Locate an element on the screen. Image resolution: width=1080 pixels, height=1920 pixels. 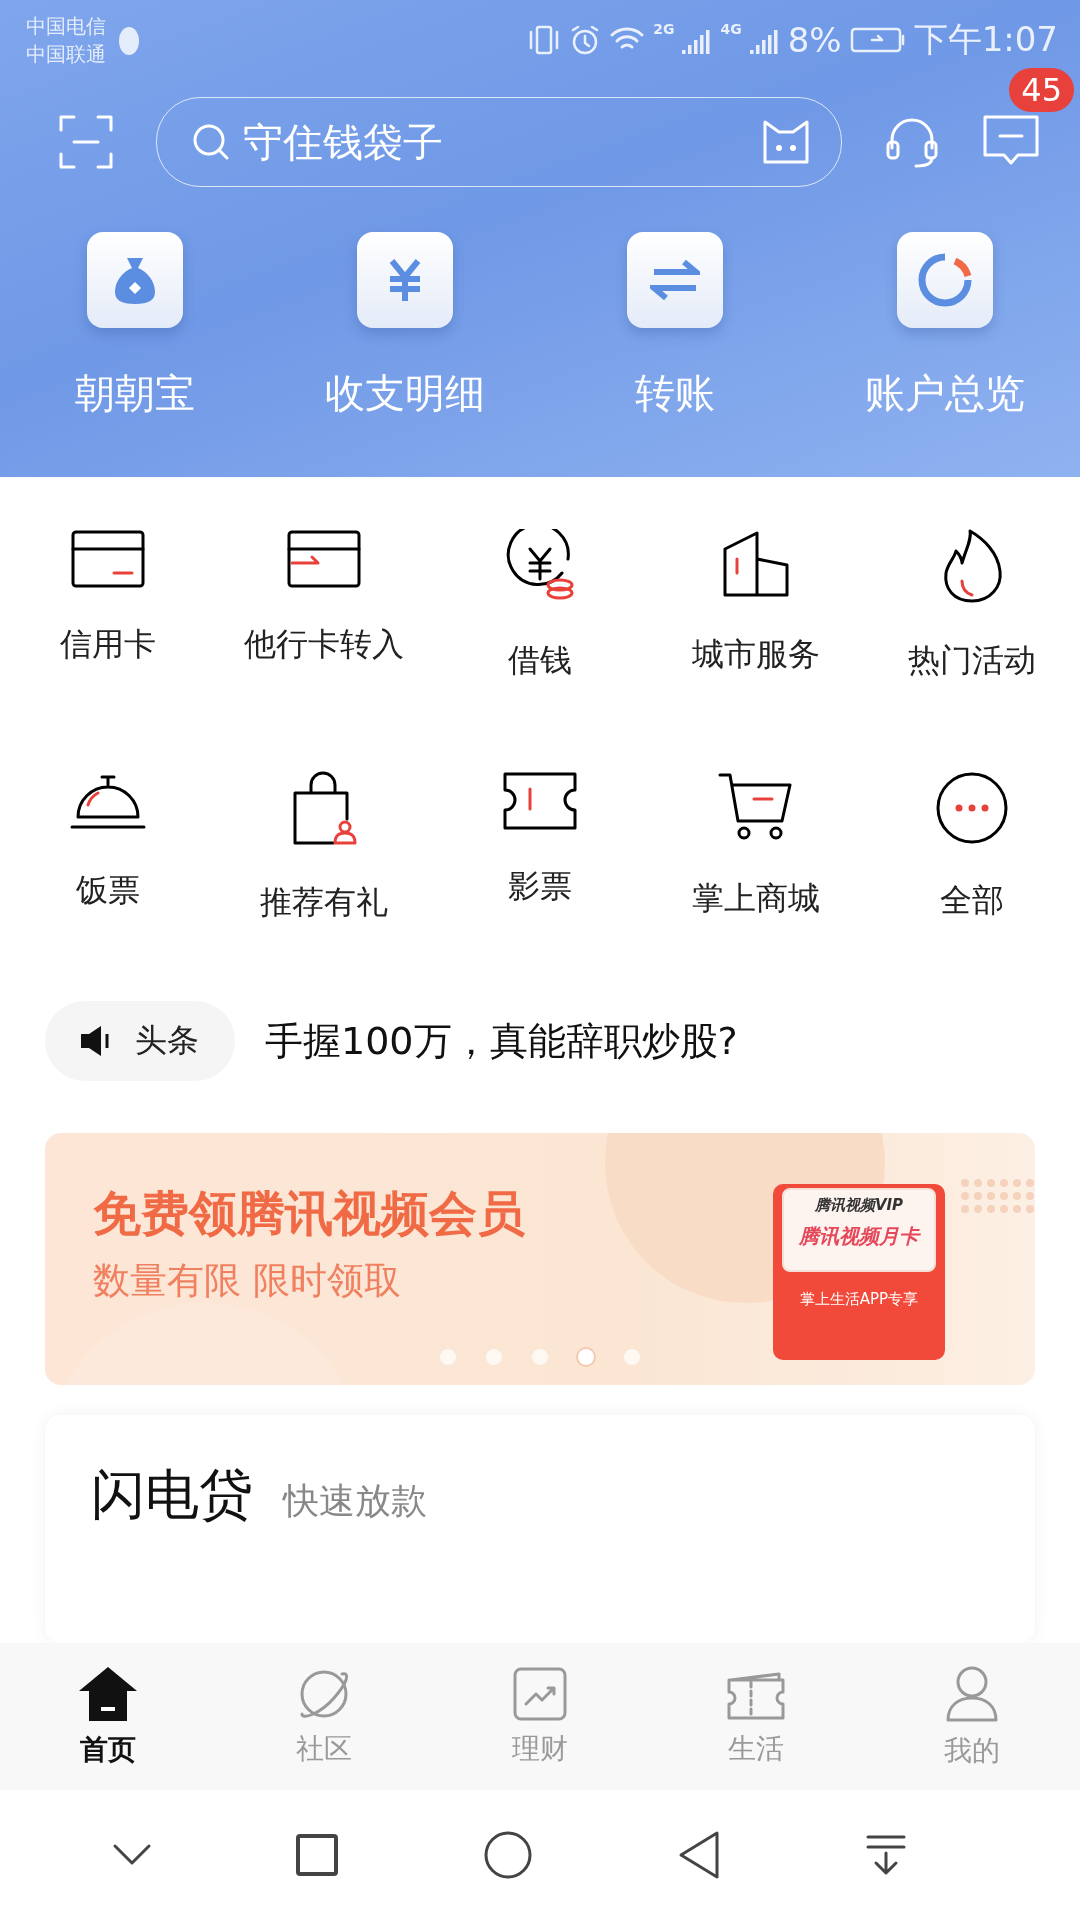
loan-subtitle: 快速放款 is located at coordinates (355, 1501).